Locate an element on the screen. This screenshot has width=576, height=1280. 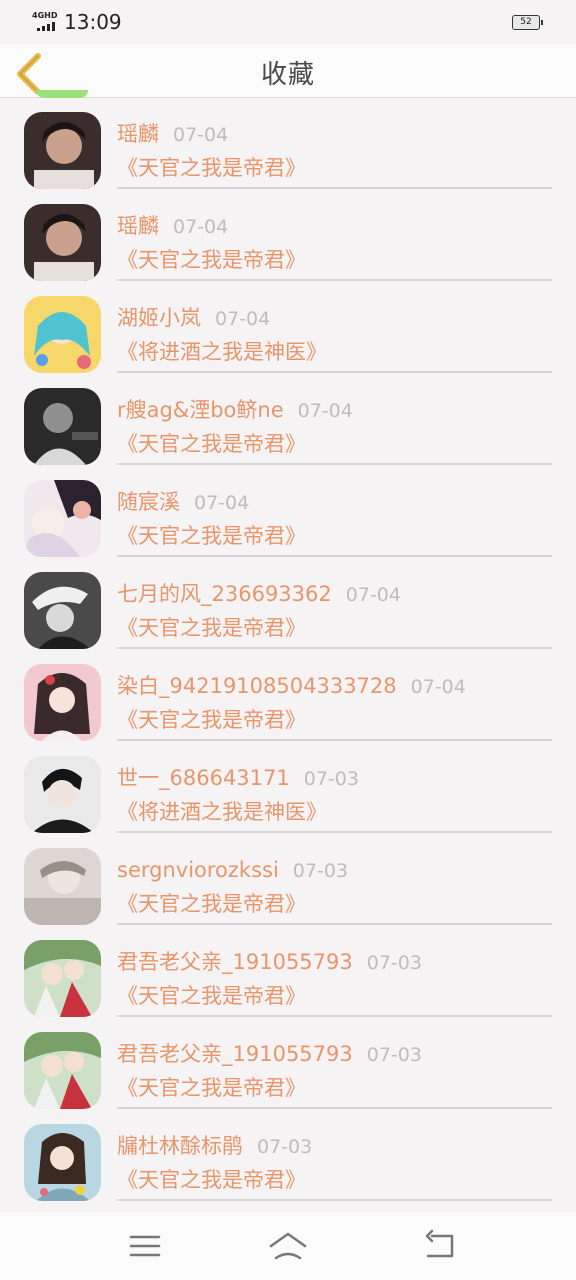
menu-icon is located at coordinates (145, 1246).